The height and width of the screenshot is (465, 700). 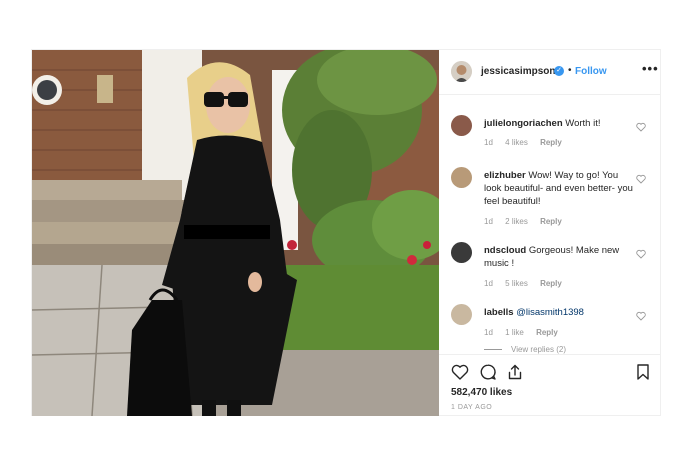 What do you see at coordinates (493, 349) in the screenshot?
I see `view-replies-line` at bounding box center [493, 349].